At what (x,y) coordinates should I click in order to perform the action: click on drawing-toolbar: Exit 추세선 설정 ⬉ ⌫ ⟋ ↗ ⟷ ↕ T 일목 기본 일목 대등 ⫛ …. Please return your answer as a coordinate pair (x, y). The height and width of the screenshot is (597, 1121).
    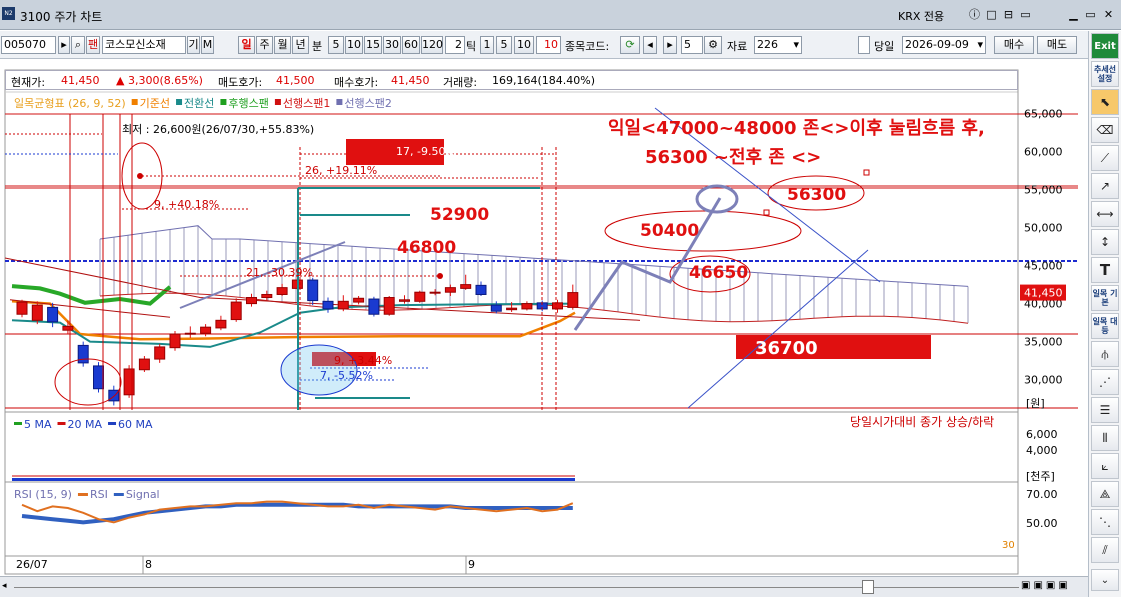
    Looking at the image, I should click on (1104, 314).